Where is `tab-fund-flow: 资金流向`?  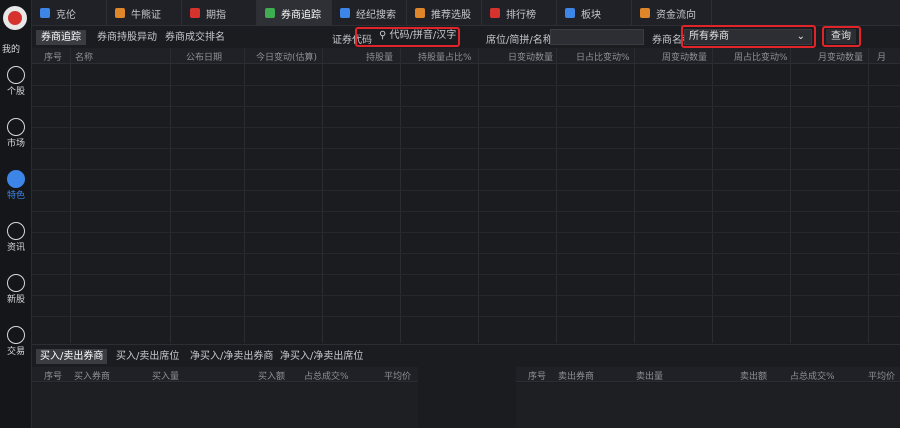
tab-fund-flow: 资金流向 is located at coordinates (672, 13).